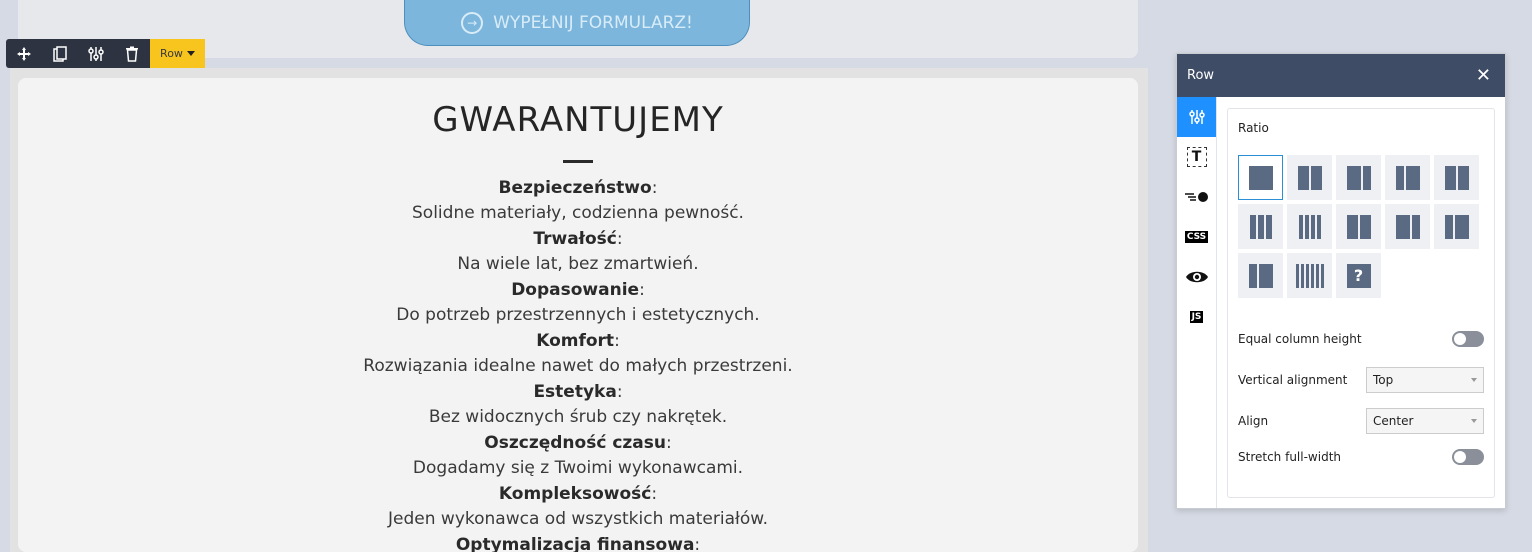 The width and height of the screenshot is (1532, 552). What do you see at coordinates (1483, 75) in the screenshot?
I see `close-icon: ✕` at bounding box center [1483, 75].